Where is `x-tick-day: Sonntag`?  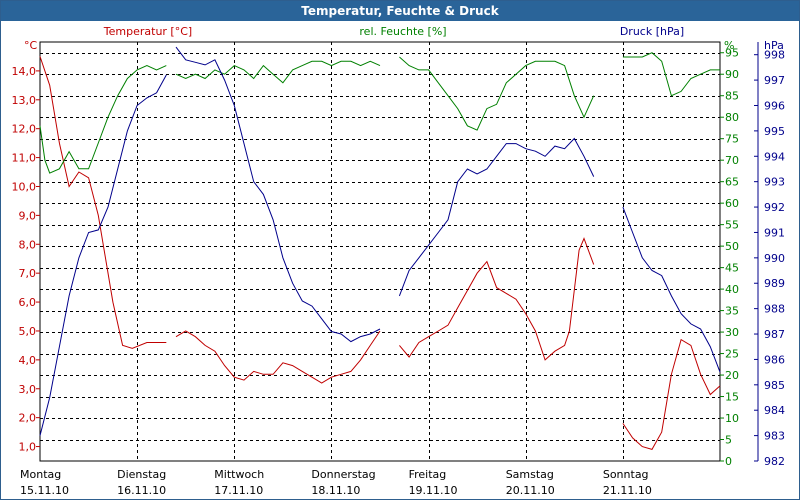 x-tick-day: Sonntag is located at coordinates (626, 474).